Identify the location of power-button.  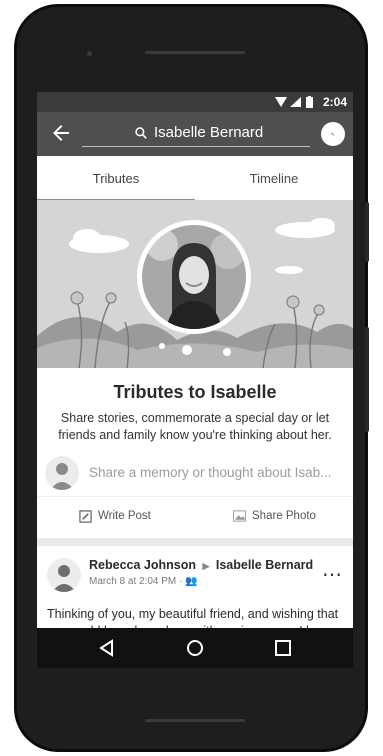
(367, 379).